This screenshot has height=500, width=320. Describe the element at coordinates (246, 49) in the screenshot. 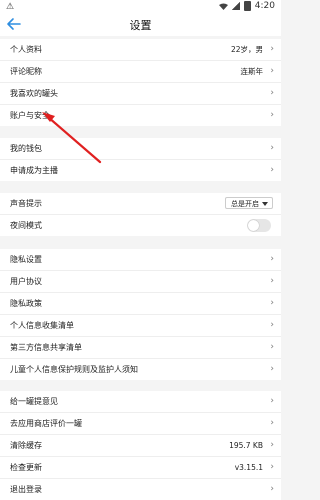

I see `row-value: 22岁，男` at that location.